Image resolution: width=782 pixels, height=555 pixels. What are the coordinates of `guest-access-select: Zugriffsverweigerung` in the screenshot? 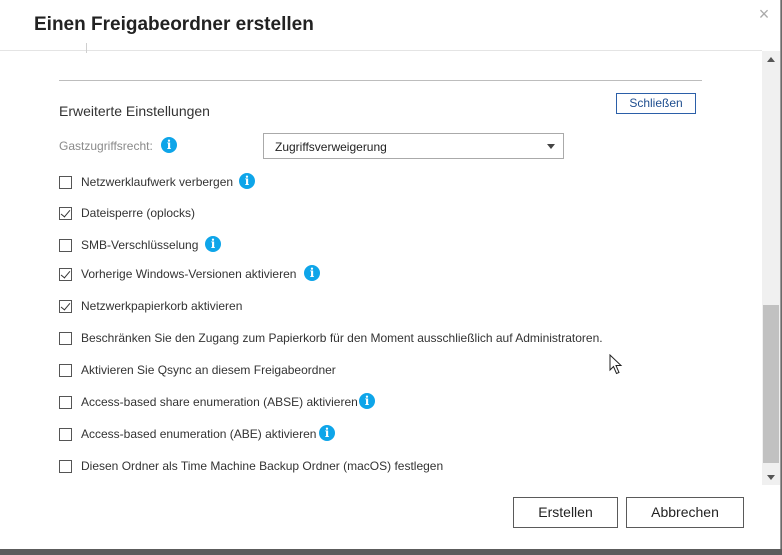 It's located at (413, 146).